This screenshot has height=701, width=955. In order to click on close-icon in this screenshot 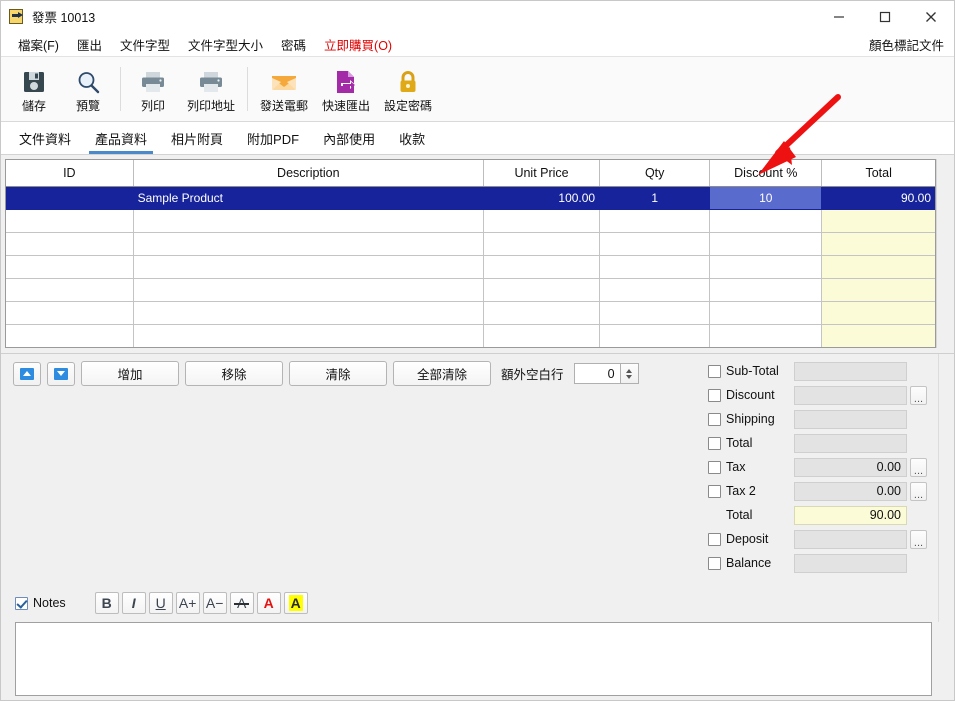, I will do `click(931, 16)`.